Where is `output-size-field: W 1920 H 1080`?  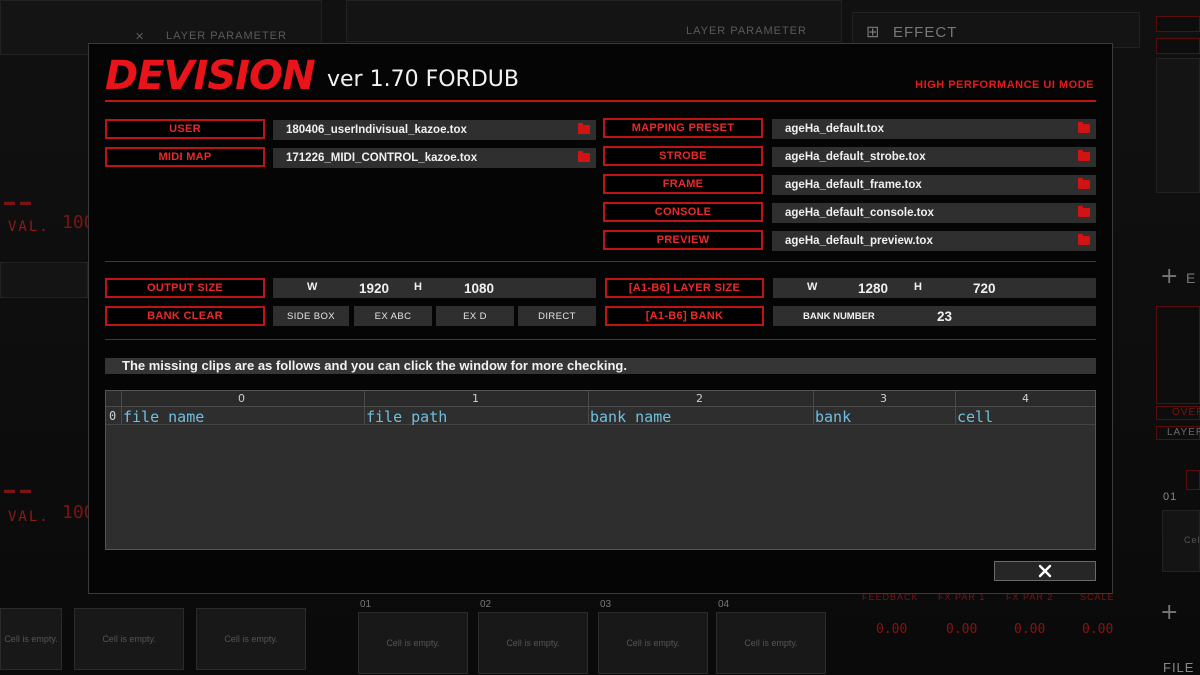
output-size-field: W 1920 H 1080 is located at coordinates (434, 288).